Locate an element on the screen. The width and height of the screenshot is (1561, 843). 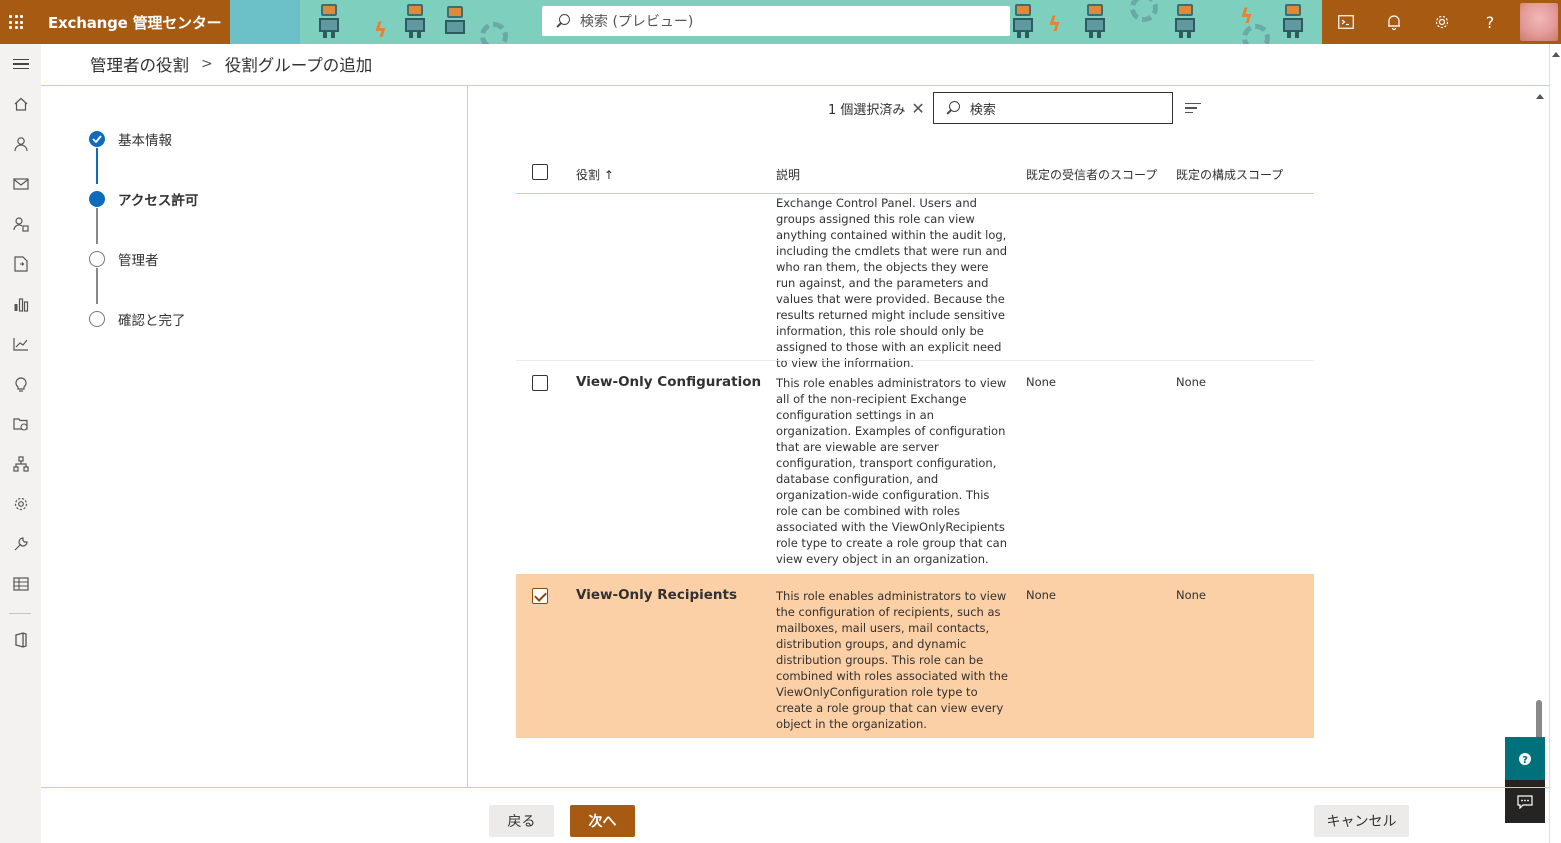
menu-toggle-button is located at coordinates (20, 64).